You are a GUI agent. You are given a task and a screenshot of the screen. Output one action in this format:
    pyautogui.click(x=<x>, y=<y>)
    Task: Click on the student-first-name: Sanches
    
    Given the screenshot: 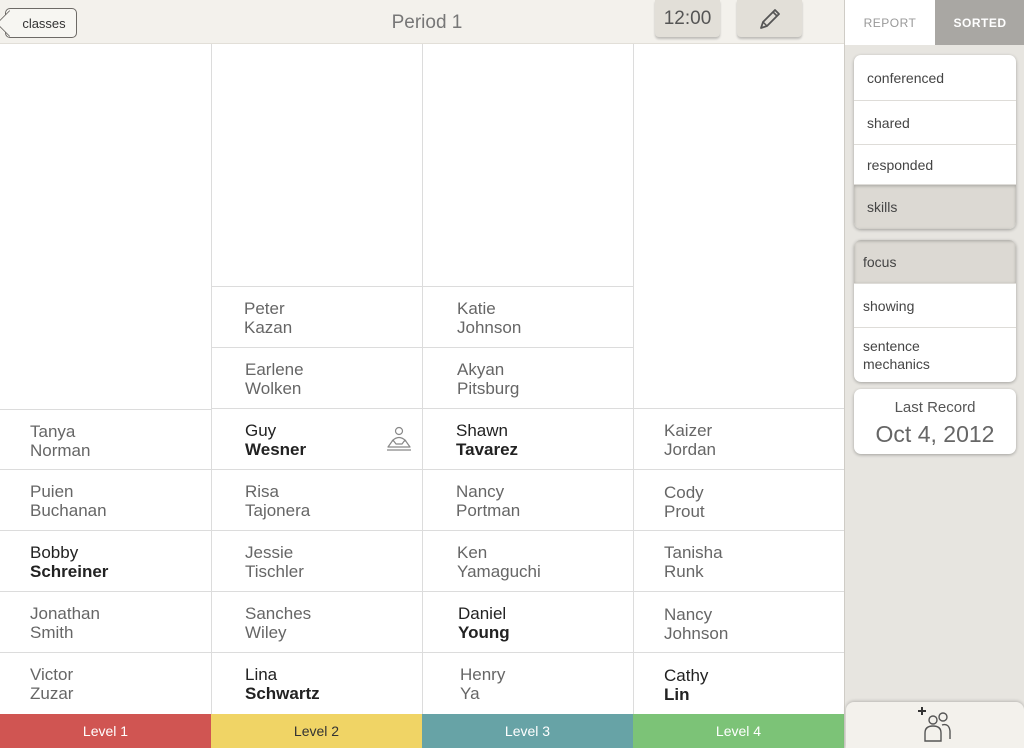 What is the action you would take?
    pyautogui.click(x=278, y=613)
    